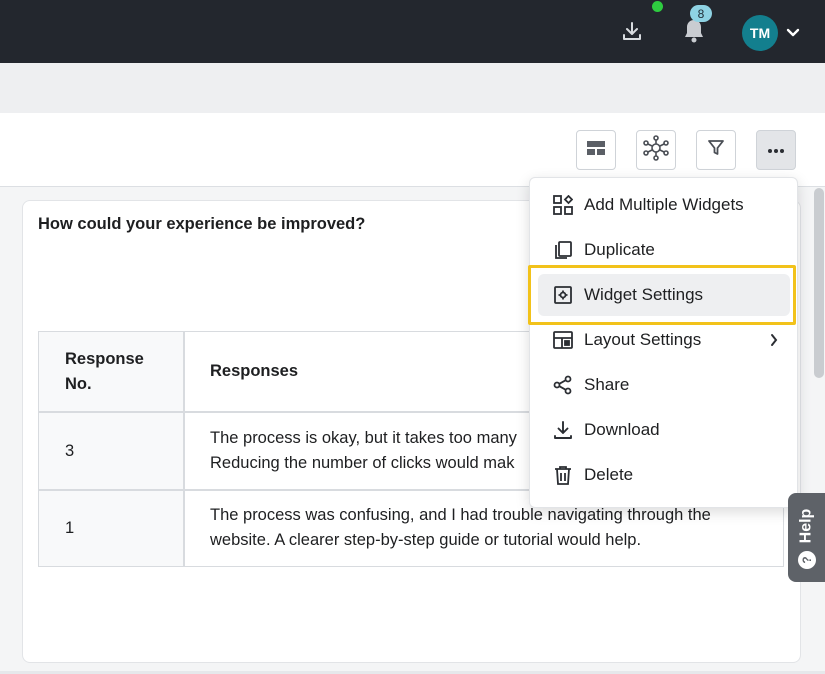 This screenshot has width=825, height=674. I want to click on menu-item-label: Download, so click(622, 429).